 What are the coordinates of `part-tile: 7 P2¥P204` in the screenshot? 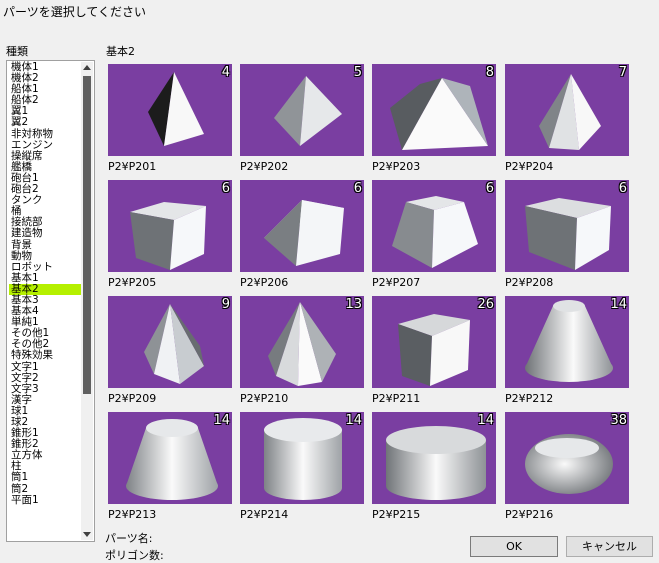 It's located at (567, 120).